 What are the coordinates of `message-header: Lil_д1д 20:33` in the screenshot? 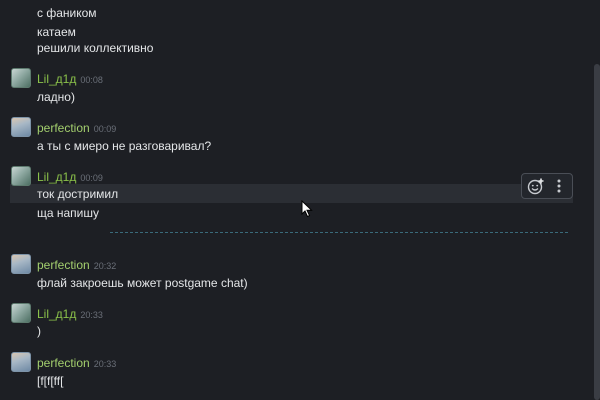 It's located at (70, 314).